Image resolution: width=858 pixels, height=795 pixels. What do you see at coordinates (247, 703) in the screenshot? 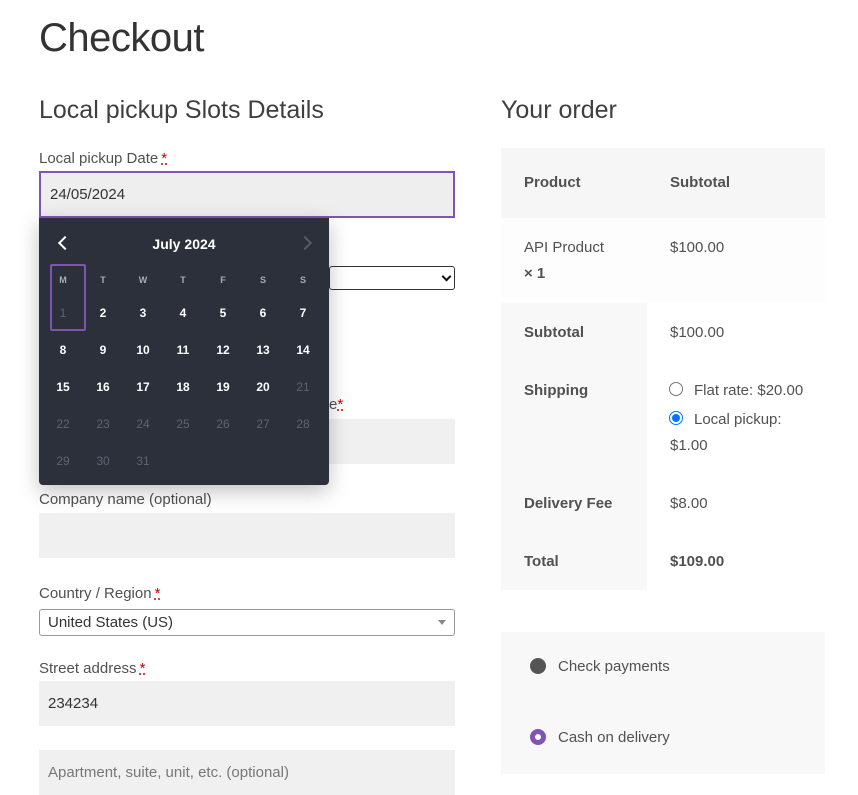
I see `street-input: 234234` at bounding box center [247, 703].